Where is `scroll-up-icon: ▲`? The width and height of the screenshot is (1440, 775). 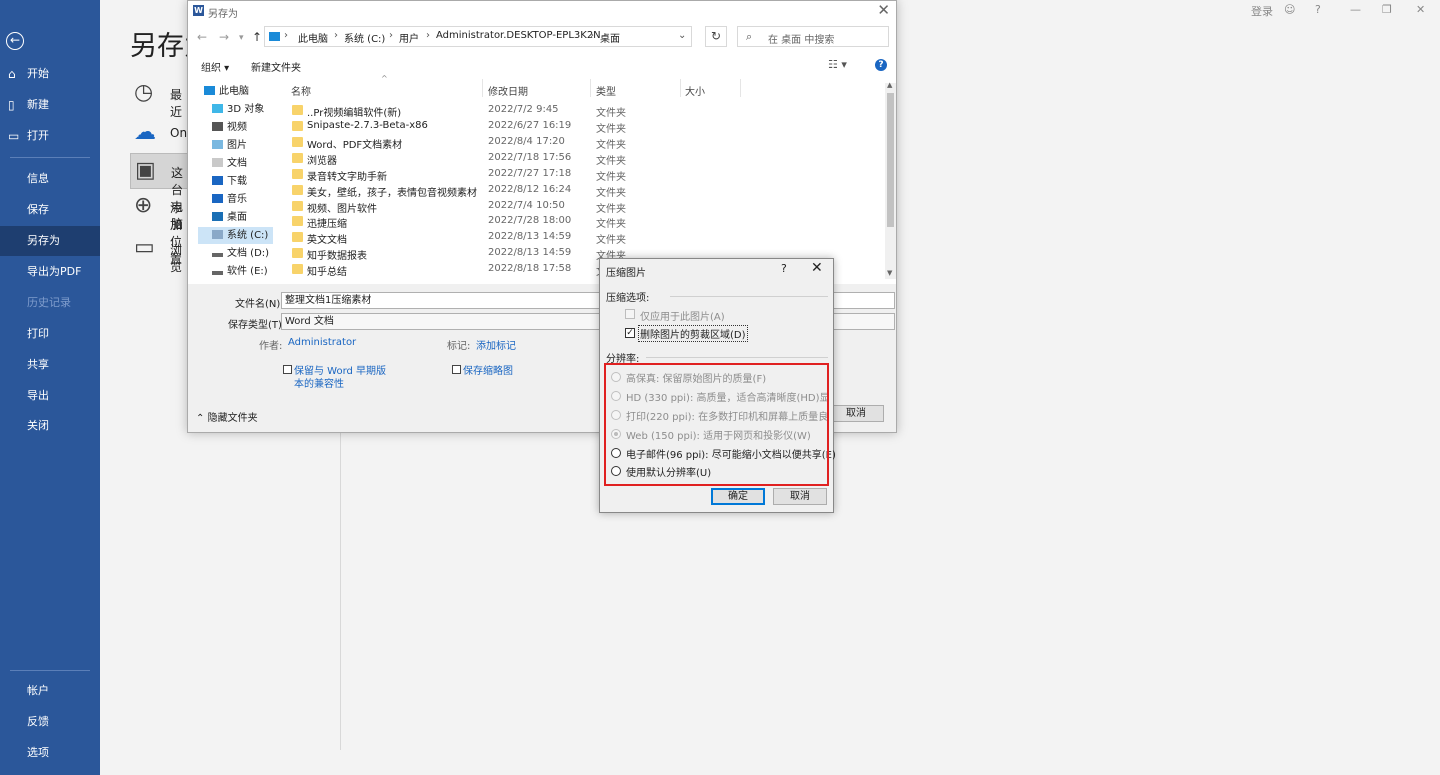
scroll-up-icon: ▲ is located at coordinates (889, 85).